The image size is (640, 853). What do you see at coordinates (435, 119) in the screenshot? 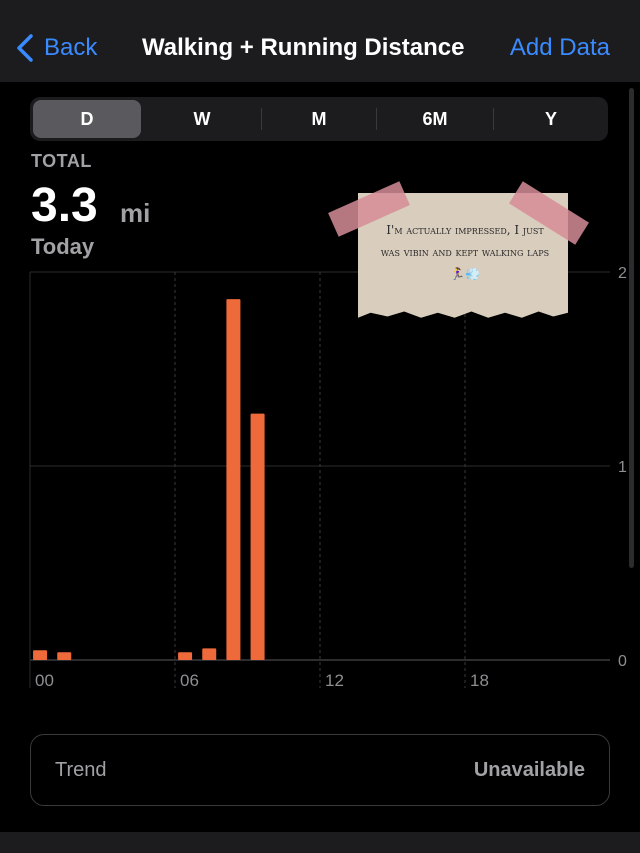
I see `segment-six-months: 6M` at bounding box center [435, 119].